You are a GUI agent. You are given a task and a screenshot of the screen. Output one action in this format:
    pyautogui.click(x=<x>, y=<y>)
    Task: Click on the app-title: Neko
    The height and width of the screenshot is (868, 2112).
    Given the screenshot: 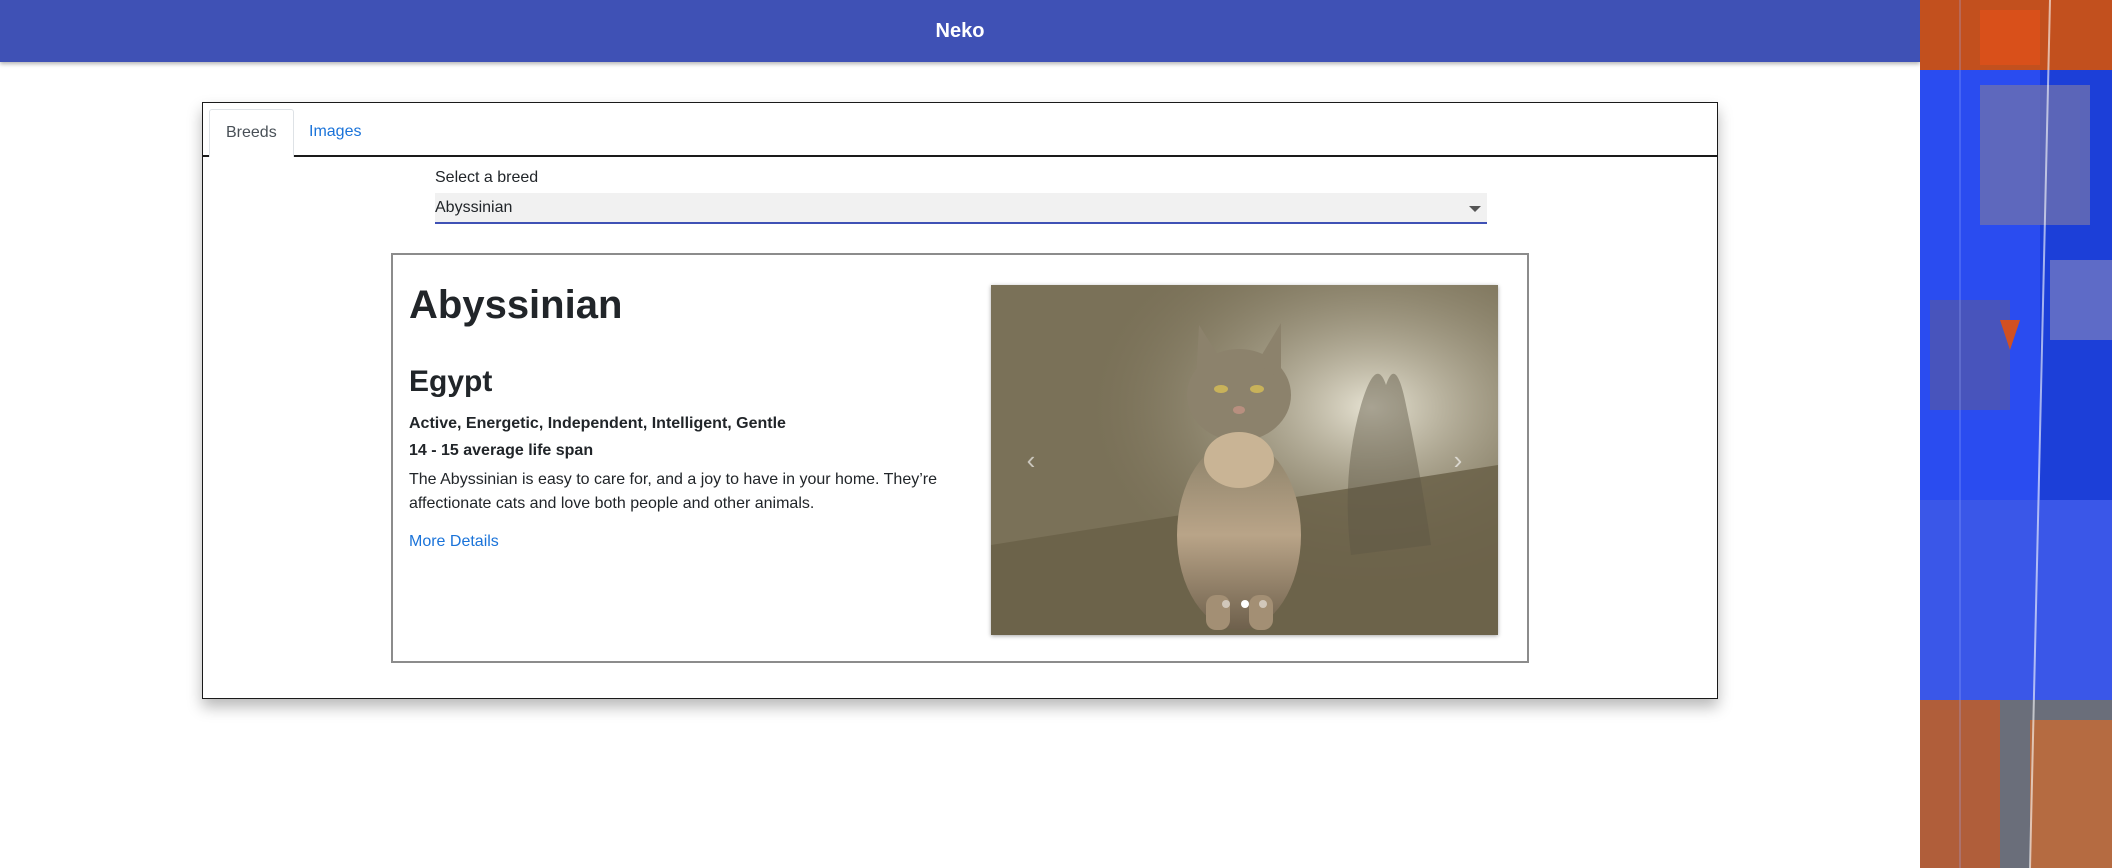 What is the action you would take?
    pyautogui.click(x=960, y=30)
    